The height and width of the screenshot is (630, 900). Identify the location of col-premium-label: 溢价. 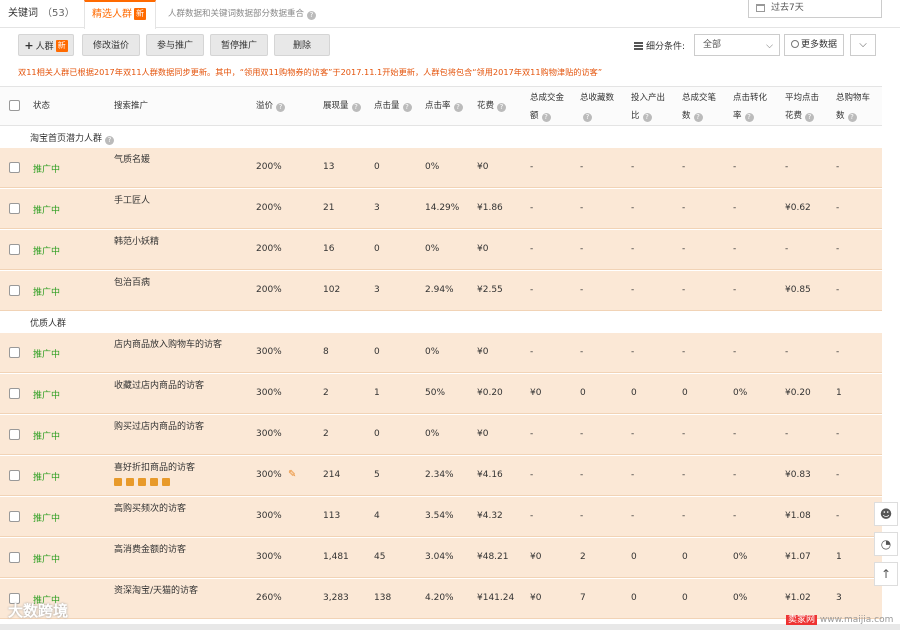
(265, 106).